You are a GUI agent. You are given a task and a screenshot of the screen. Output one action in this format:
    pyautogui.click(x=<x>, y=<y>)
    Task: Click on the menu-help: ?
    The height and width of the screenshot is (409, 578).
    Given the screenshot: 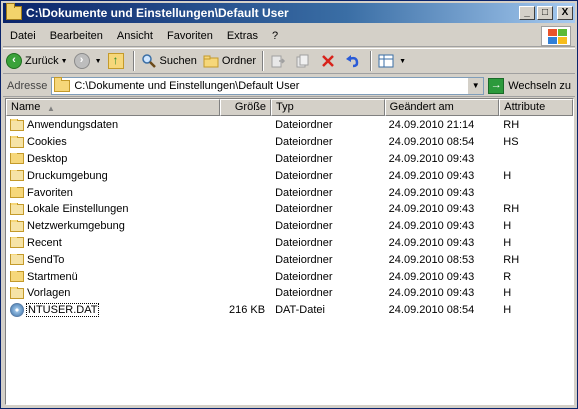 What is the action you would take?
    pyautogui.click(x=275, y=36)
    